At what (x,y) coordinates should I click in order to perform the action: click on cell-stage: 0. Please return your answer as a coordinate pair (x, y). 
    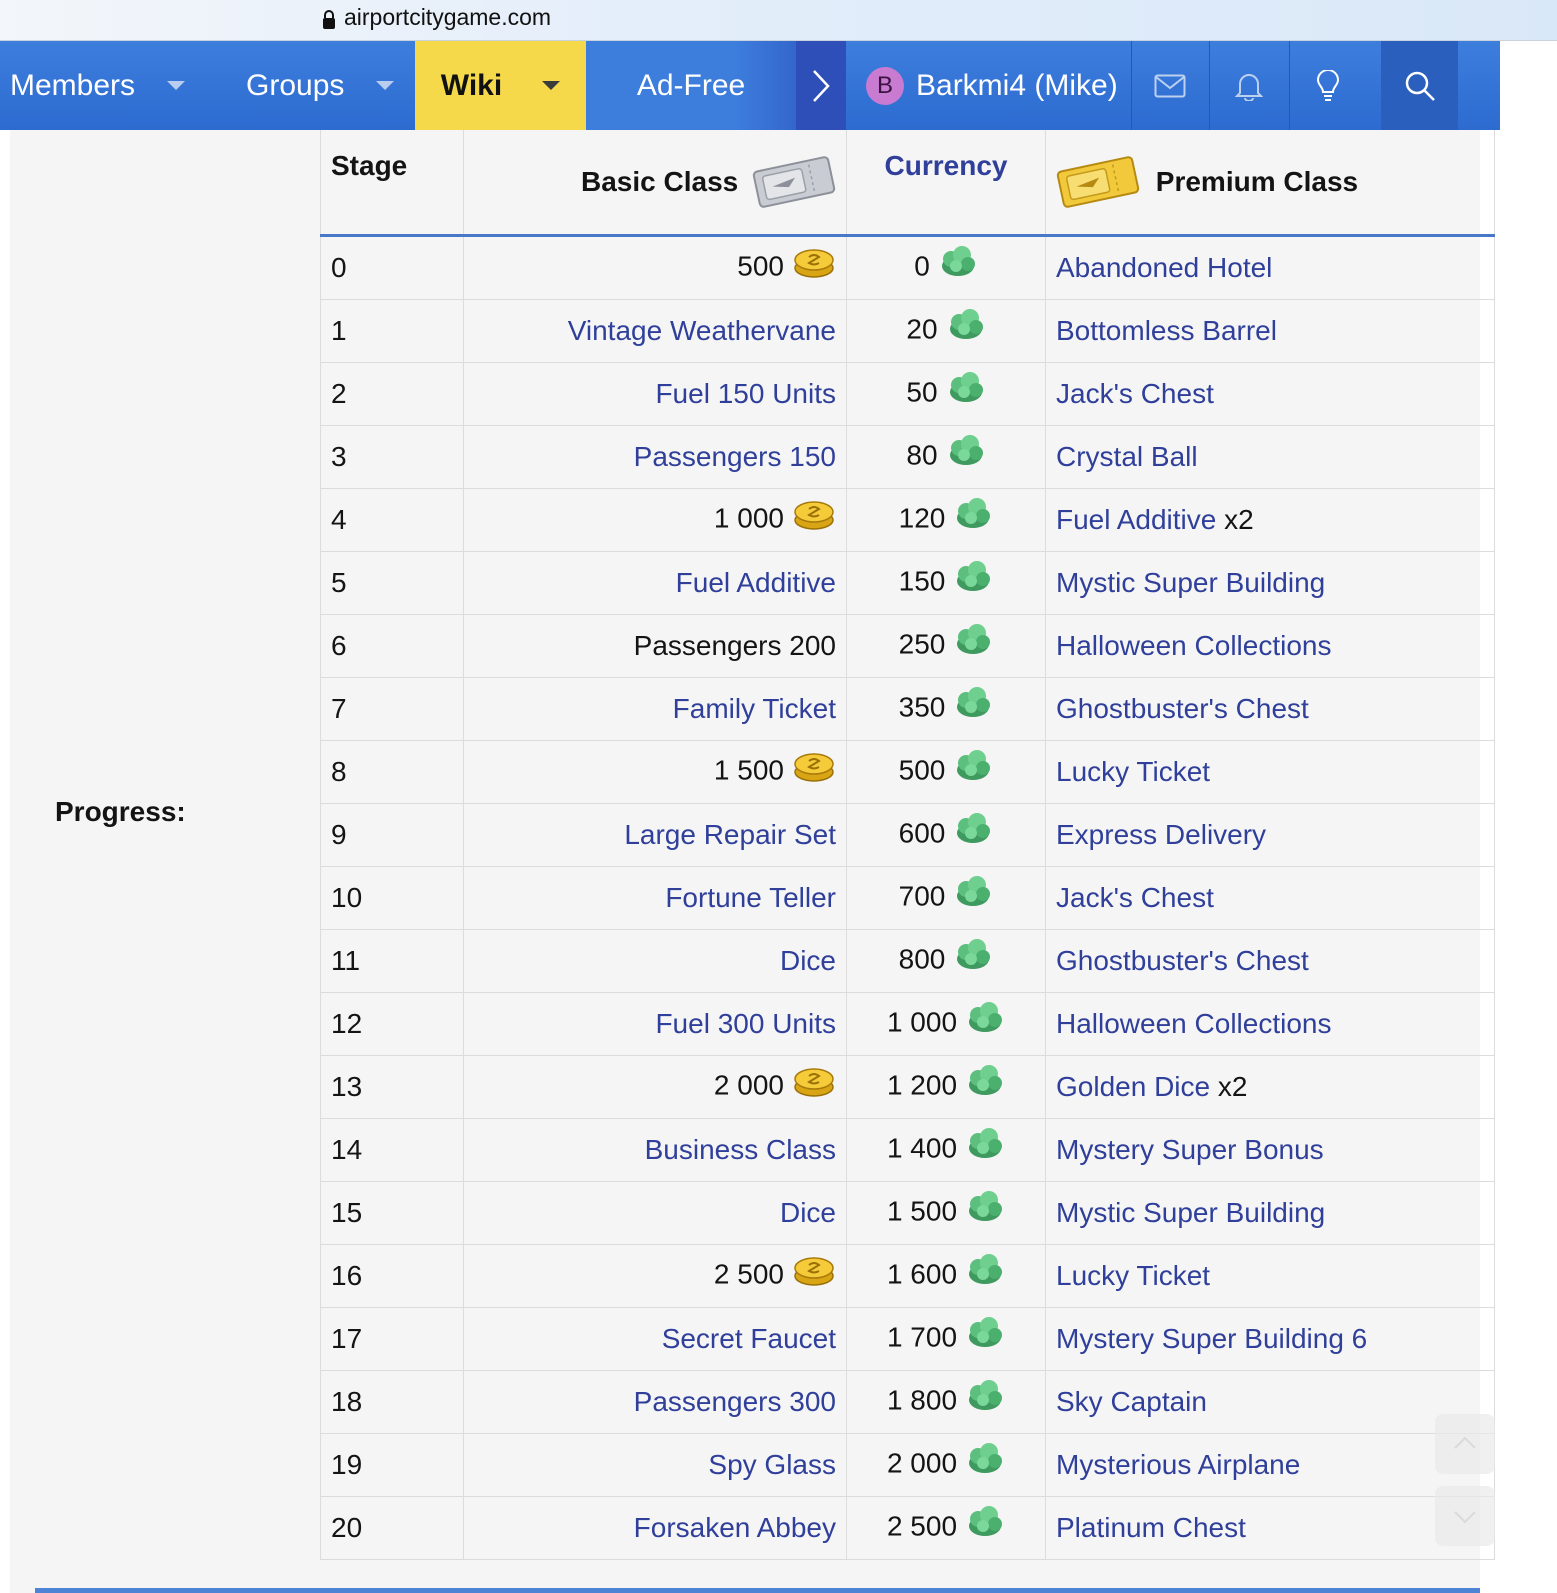
    Looking at the image, I should click on (392, 267).